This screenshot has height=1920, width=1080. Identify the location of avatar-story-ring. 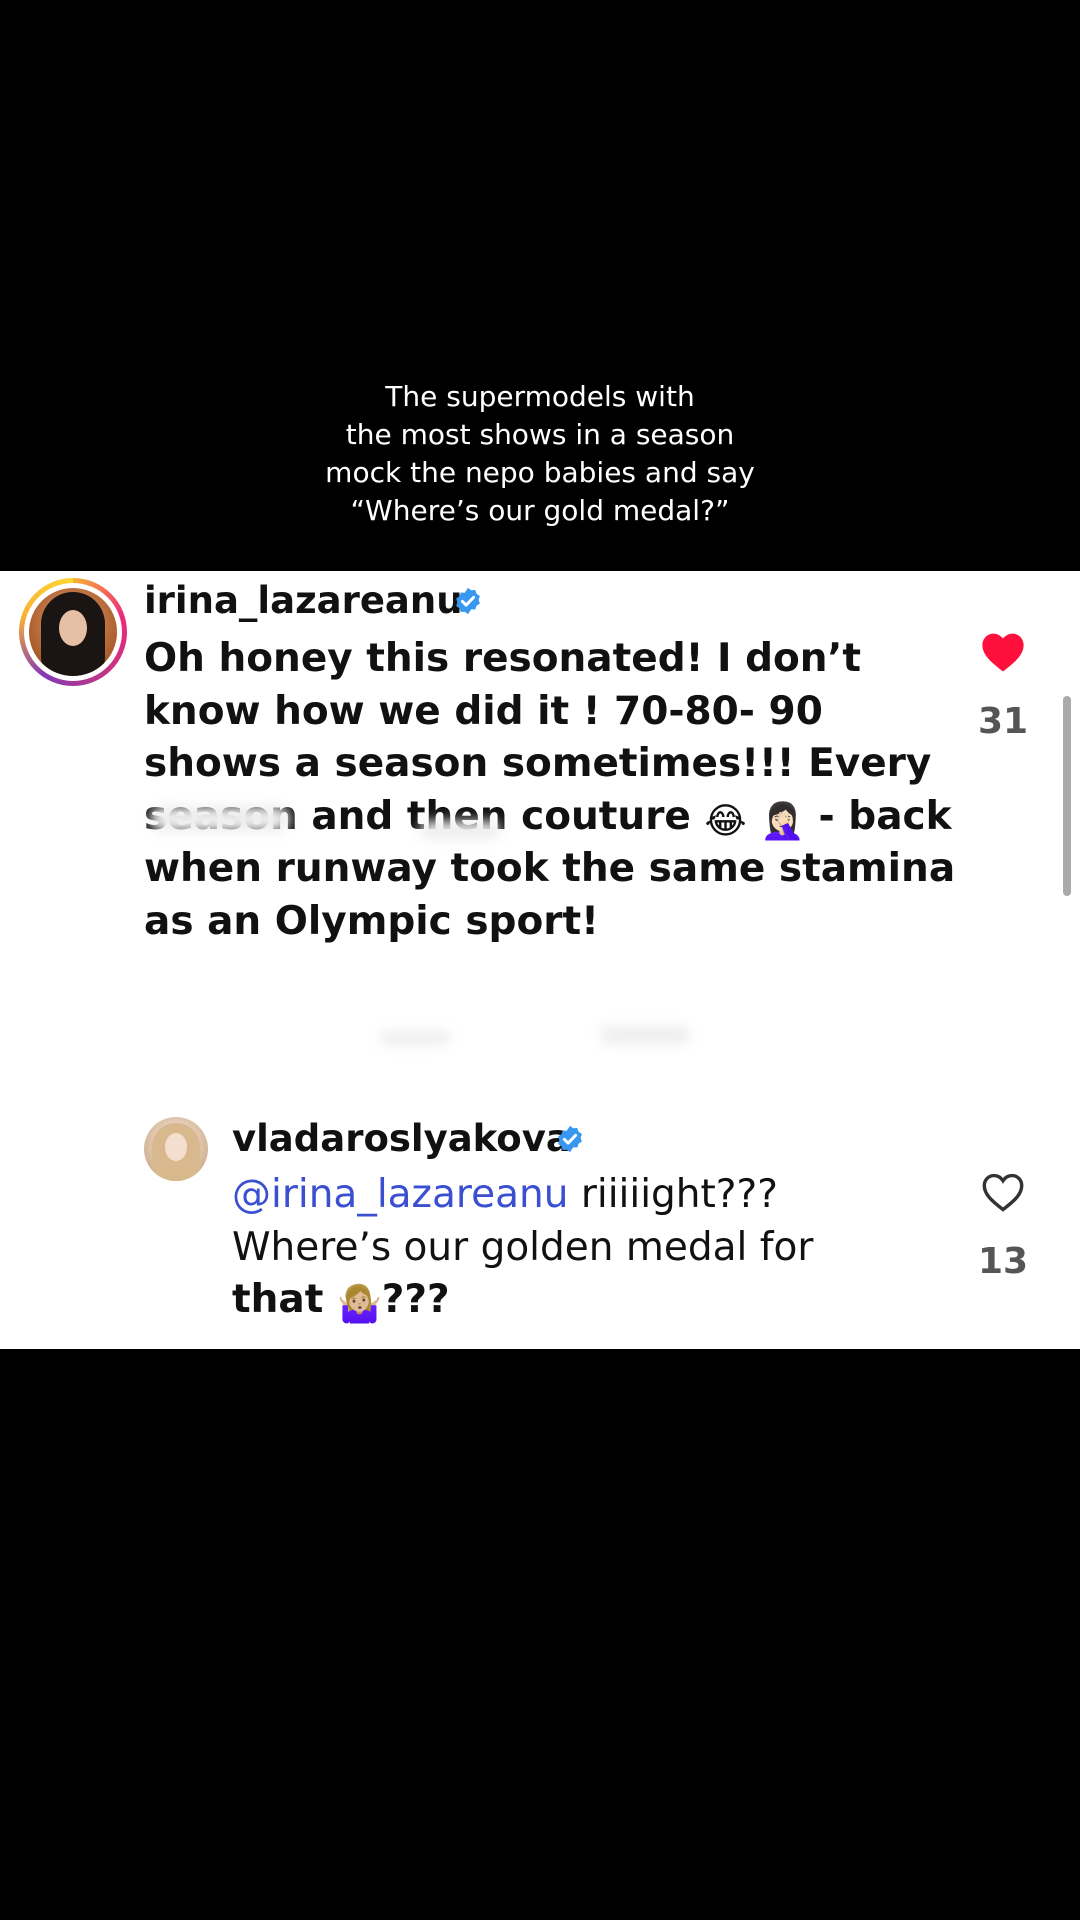
(73, 632).